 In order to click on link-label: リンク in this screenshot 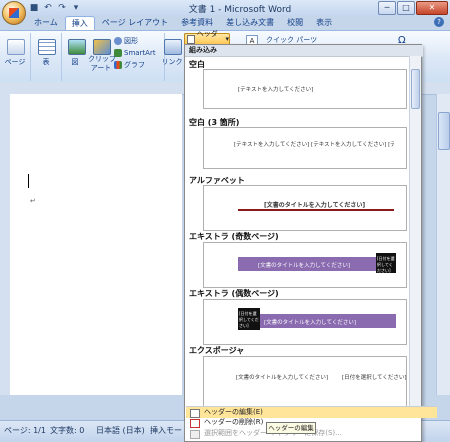, I will do `click(172, 62)`.